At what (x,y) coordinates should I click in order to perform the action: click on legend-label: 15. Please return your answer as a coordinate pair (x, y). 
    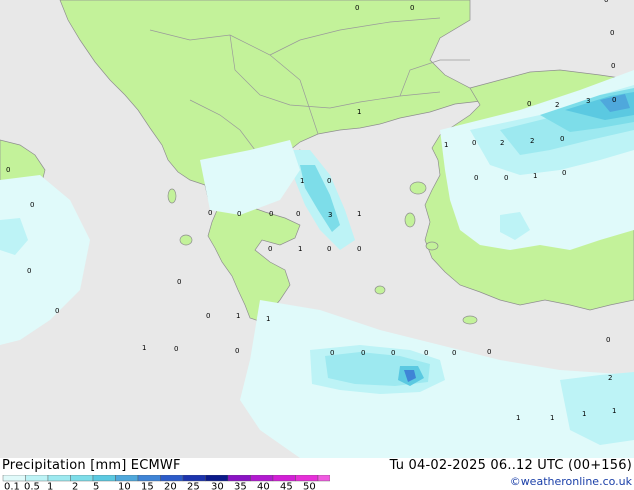
    Looking at the image, I should click on (147, 486).